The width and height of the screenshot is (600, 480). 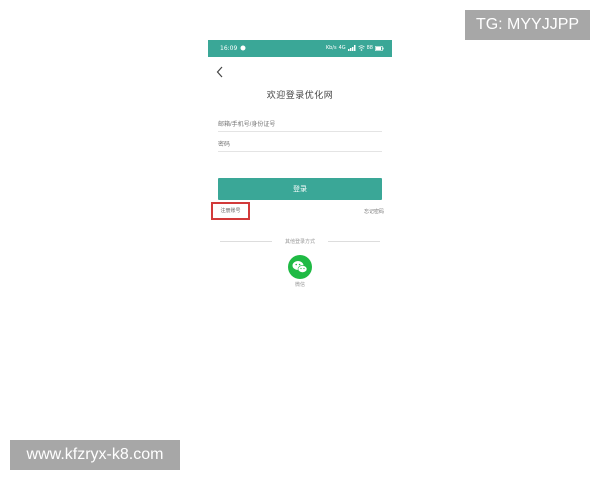 What do you see at coordinates (300, 96) in the screenshot?
I see `page-title: 欢迎登录优化网` at bounding box center [300, 96].